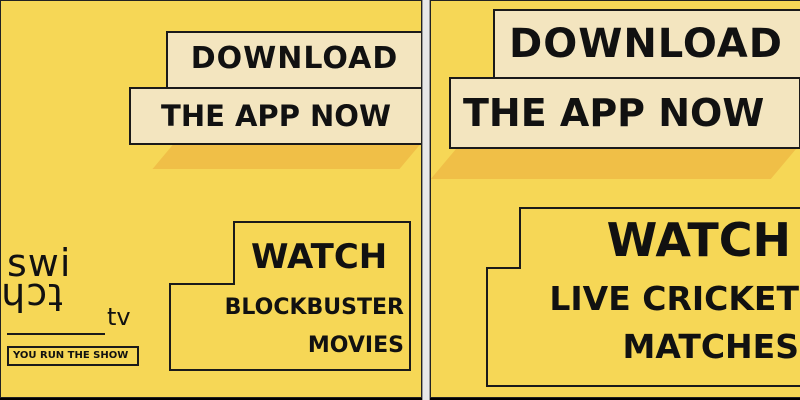 This screenshot has height=400, width=800. What do you see at coordinates (286, 155) in the screenshot?
I see `headline-shadow` at bounding box center [286, 155].